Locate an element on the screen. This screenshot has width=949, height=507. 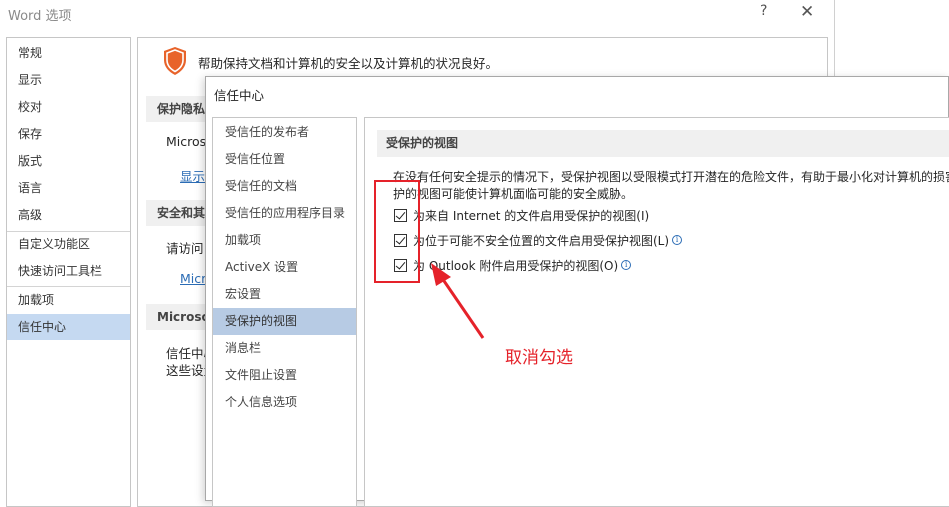
option-label: 为位于可能不安全位置的文件启用受保护视图(L) is located at coordinates (541, 240).